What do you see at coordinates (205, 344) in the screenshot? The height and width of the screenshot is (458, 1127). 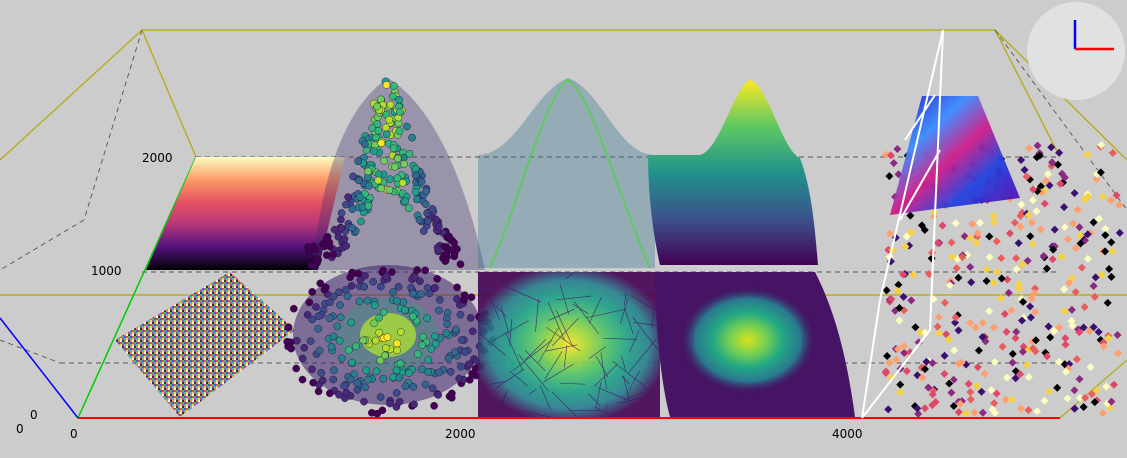 I see `random-noise-image` at bounding box center [205, 344].